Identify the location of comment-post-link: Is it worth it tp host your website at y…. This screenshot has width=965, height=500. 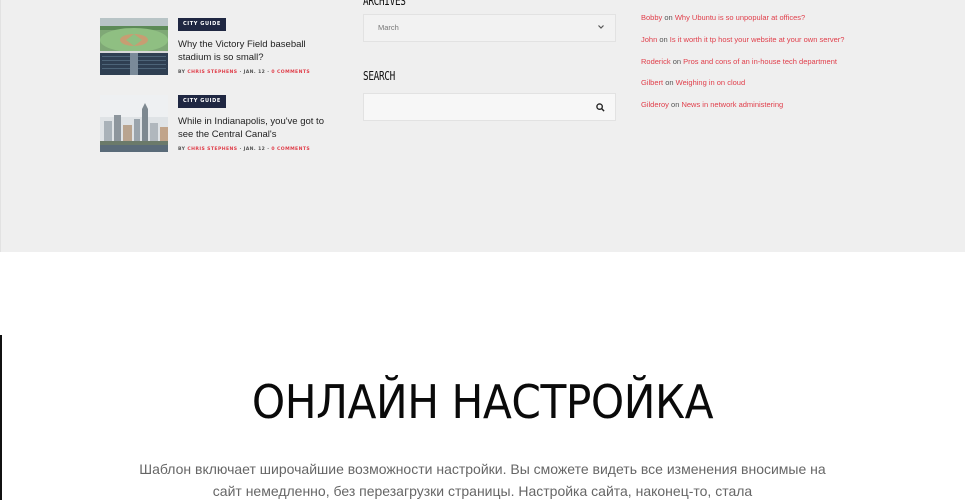
(757, 39).